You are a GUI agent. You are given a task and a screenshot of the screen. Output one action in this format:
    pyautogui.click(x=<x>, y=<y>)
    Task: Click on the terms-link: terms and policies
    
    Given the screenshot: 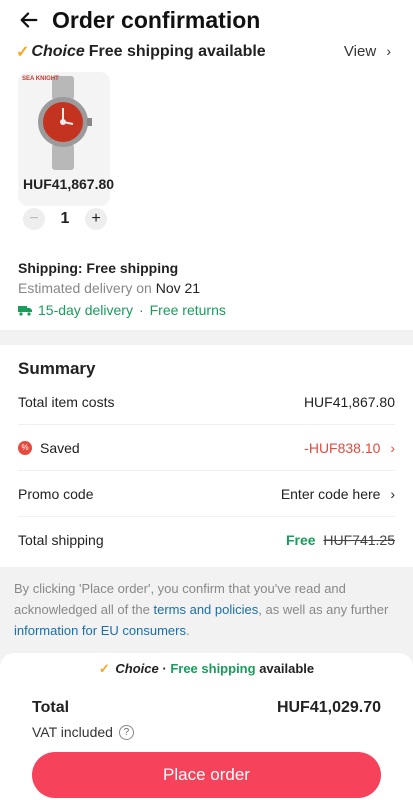 What is the action you would take?
    pyautogui.click(x=205, y=609)
    